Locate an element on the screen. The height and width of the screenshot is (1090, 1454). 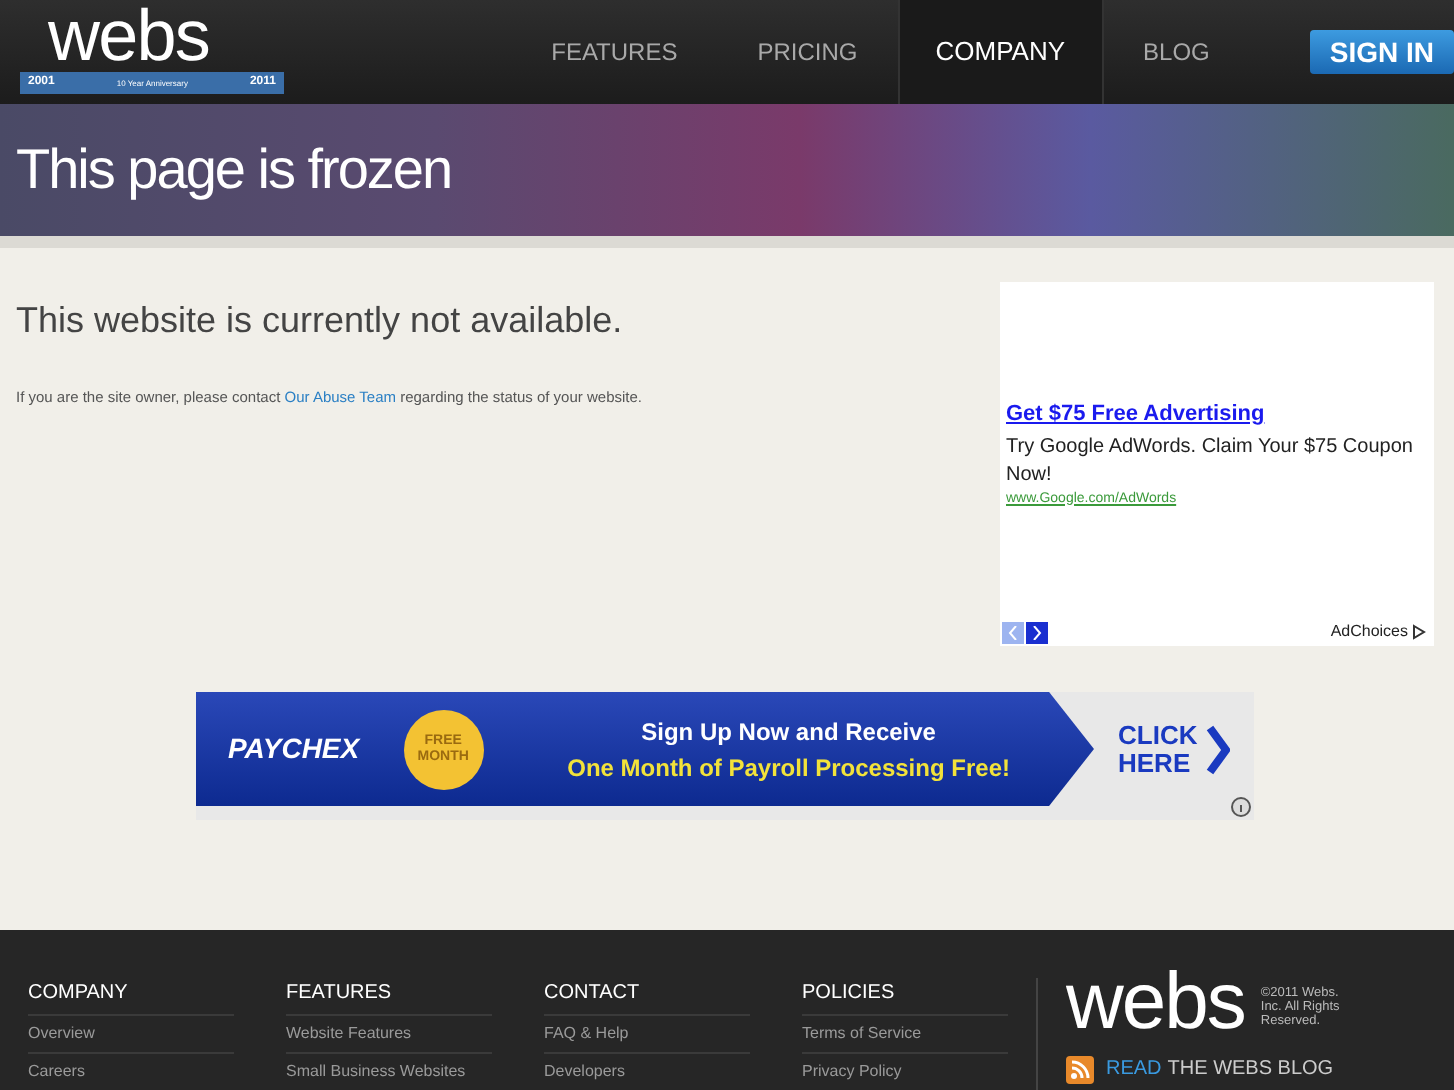
footer-heading: COMPANY is located at coordinates (79, 994).